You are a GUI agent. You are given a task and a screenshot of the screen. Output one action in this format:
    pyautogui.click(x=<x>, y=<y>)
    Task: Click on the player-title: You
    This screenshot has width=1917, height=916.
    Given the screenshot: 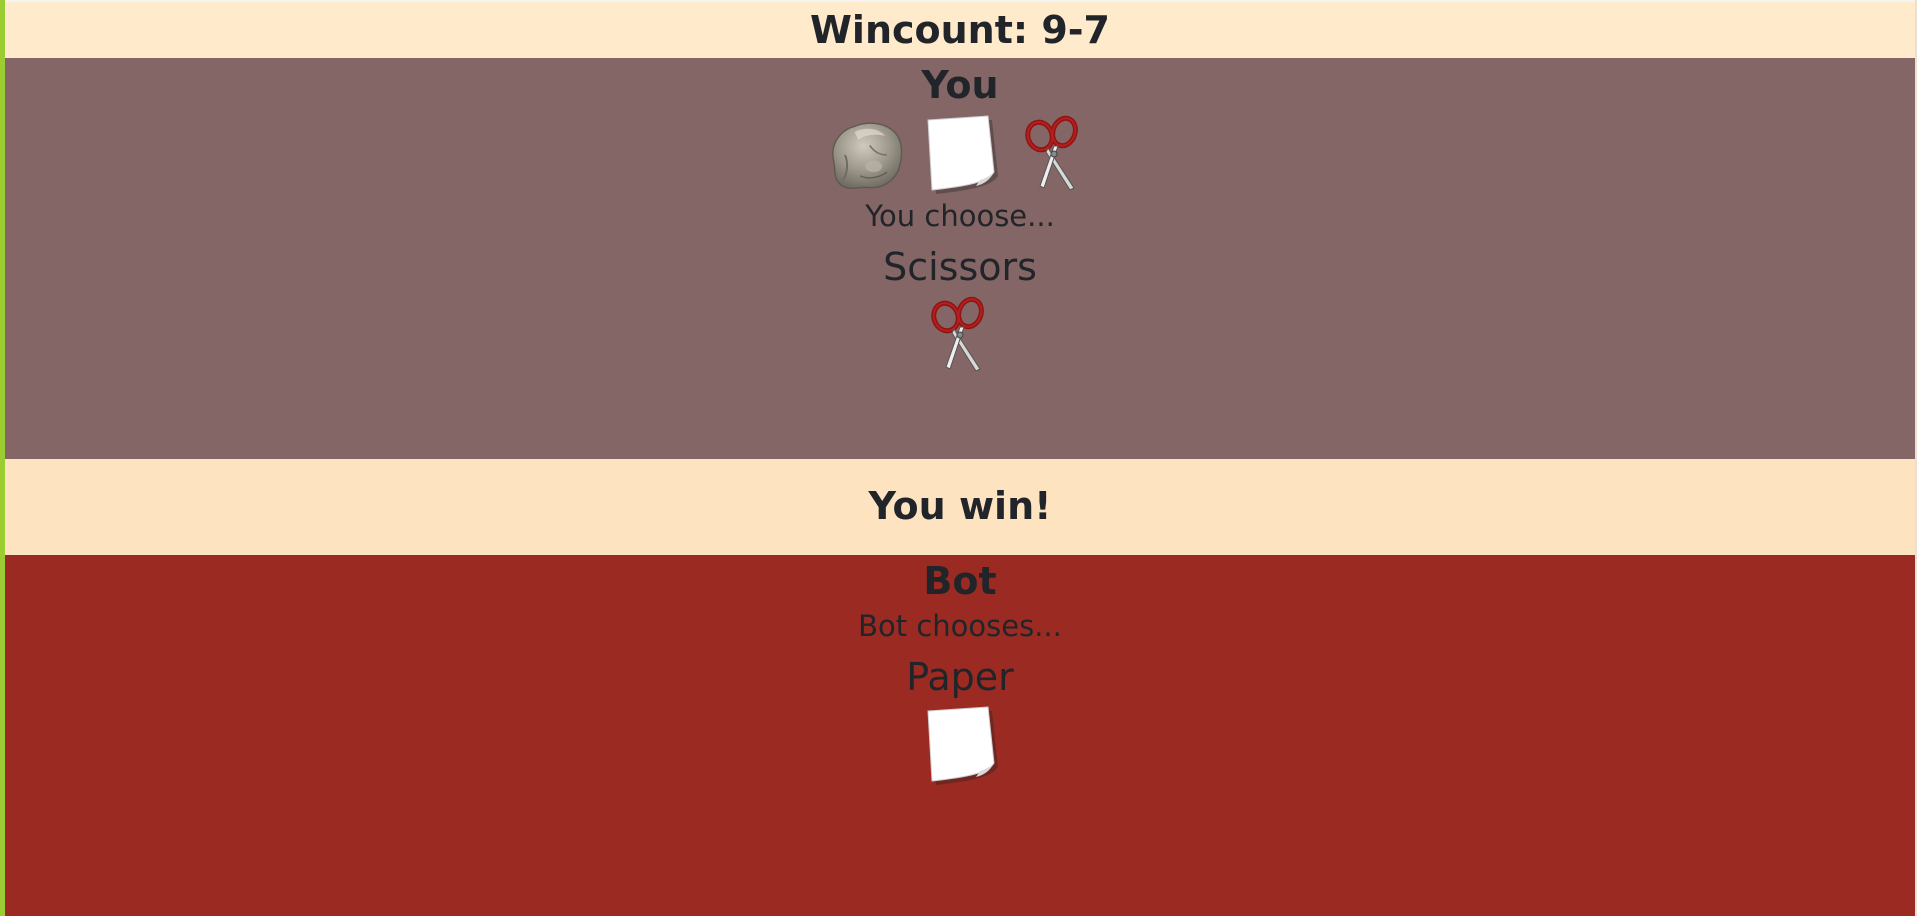 What is the action you would take?
    pyautogui.click(x=960, y=85)
    